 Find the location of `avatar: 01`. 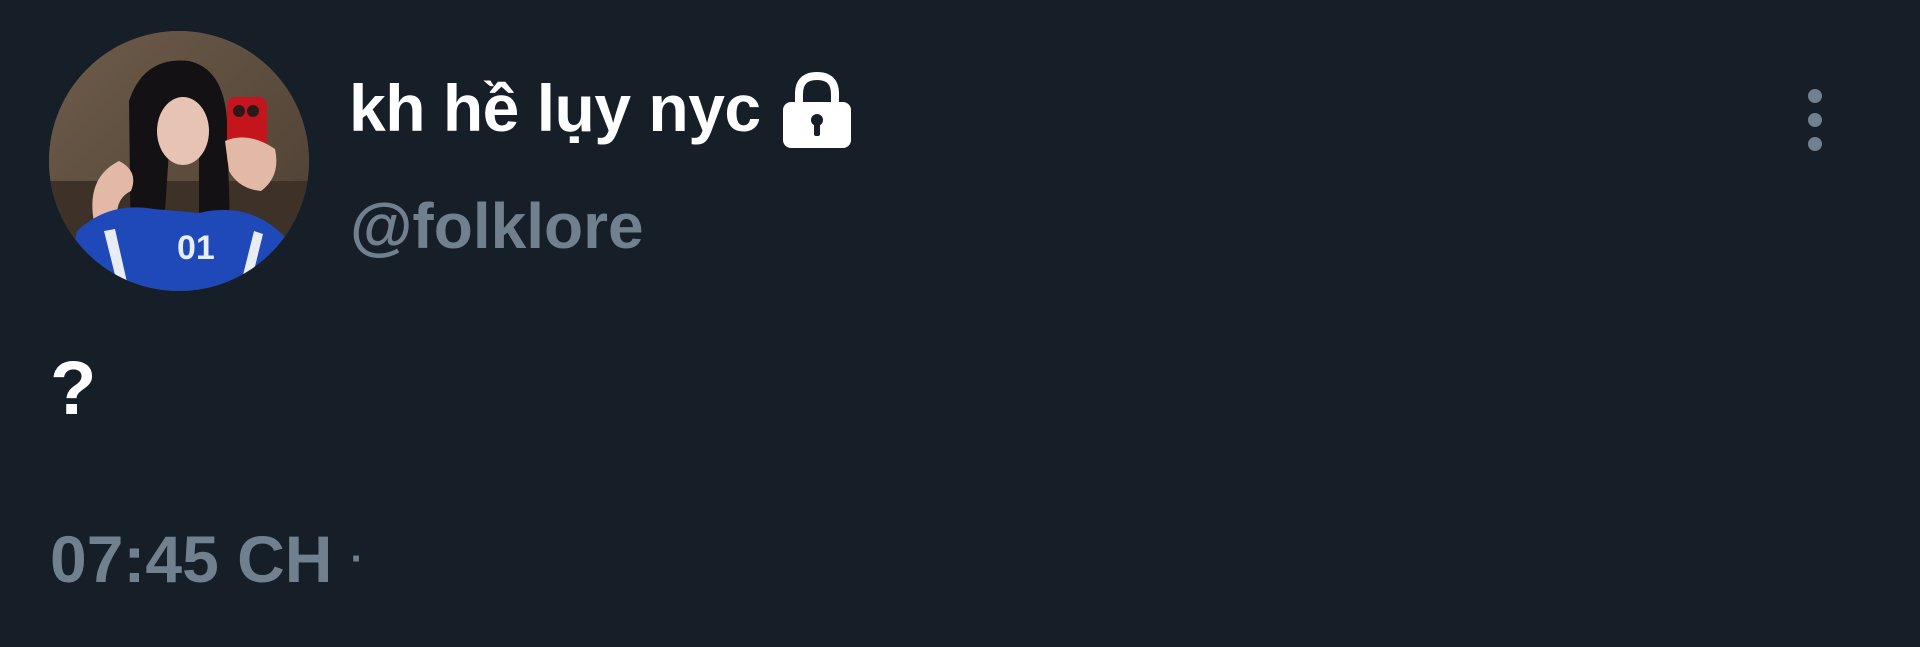

avatar: 01 is located at coordinates (179, 161).